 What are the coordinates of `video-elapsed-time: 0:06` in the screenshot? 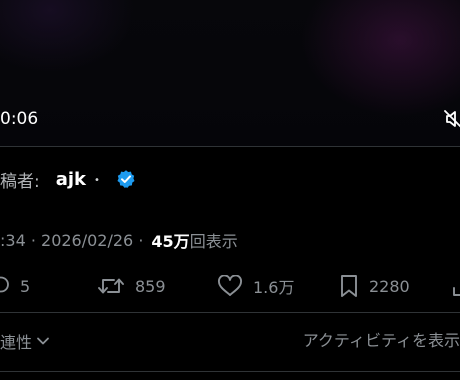 It's located at (19, 119).